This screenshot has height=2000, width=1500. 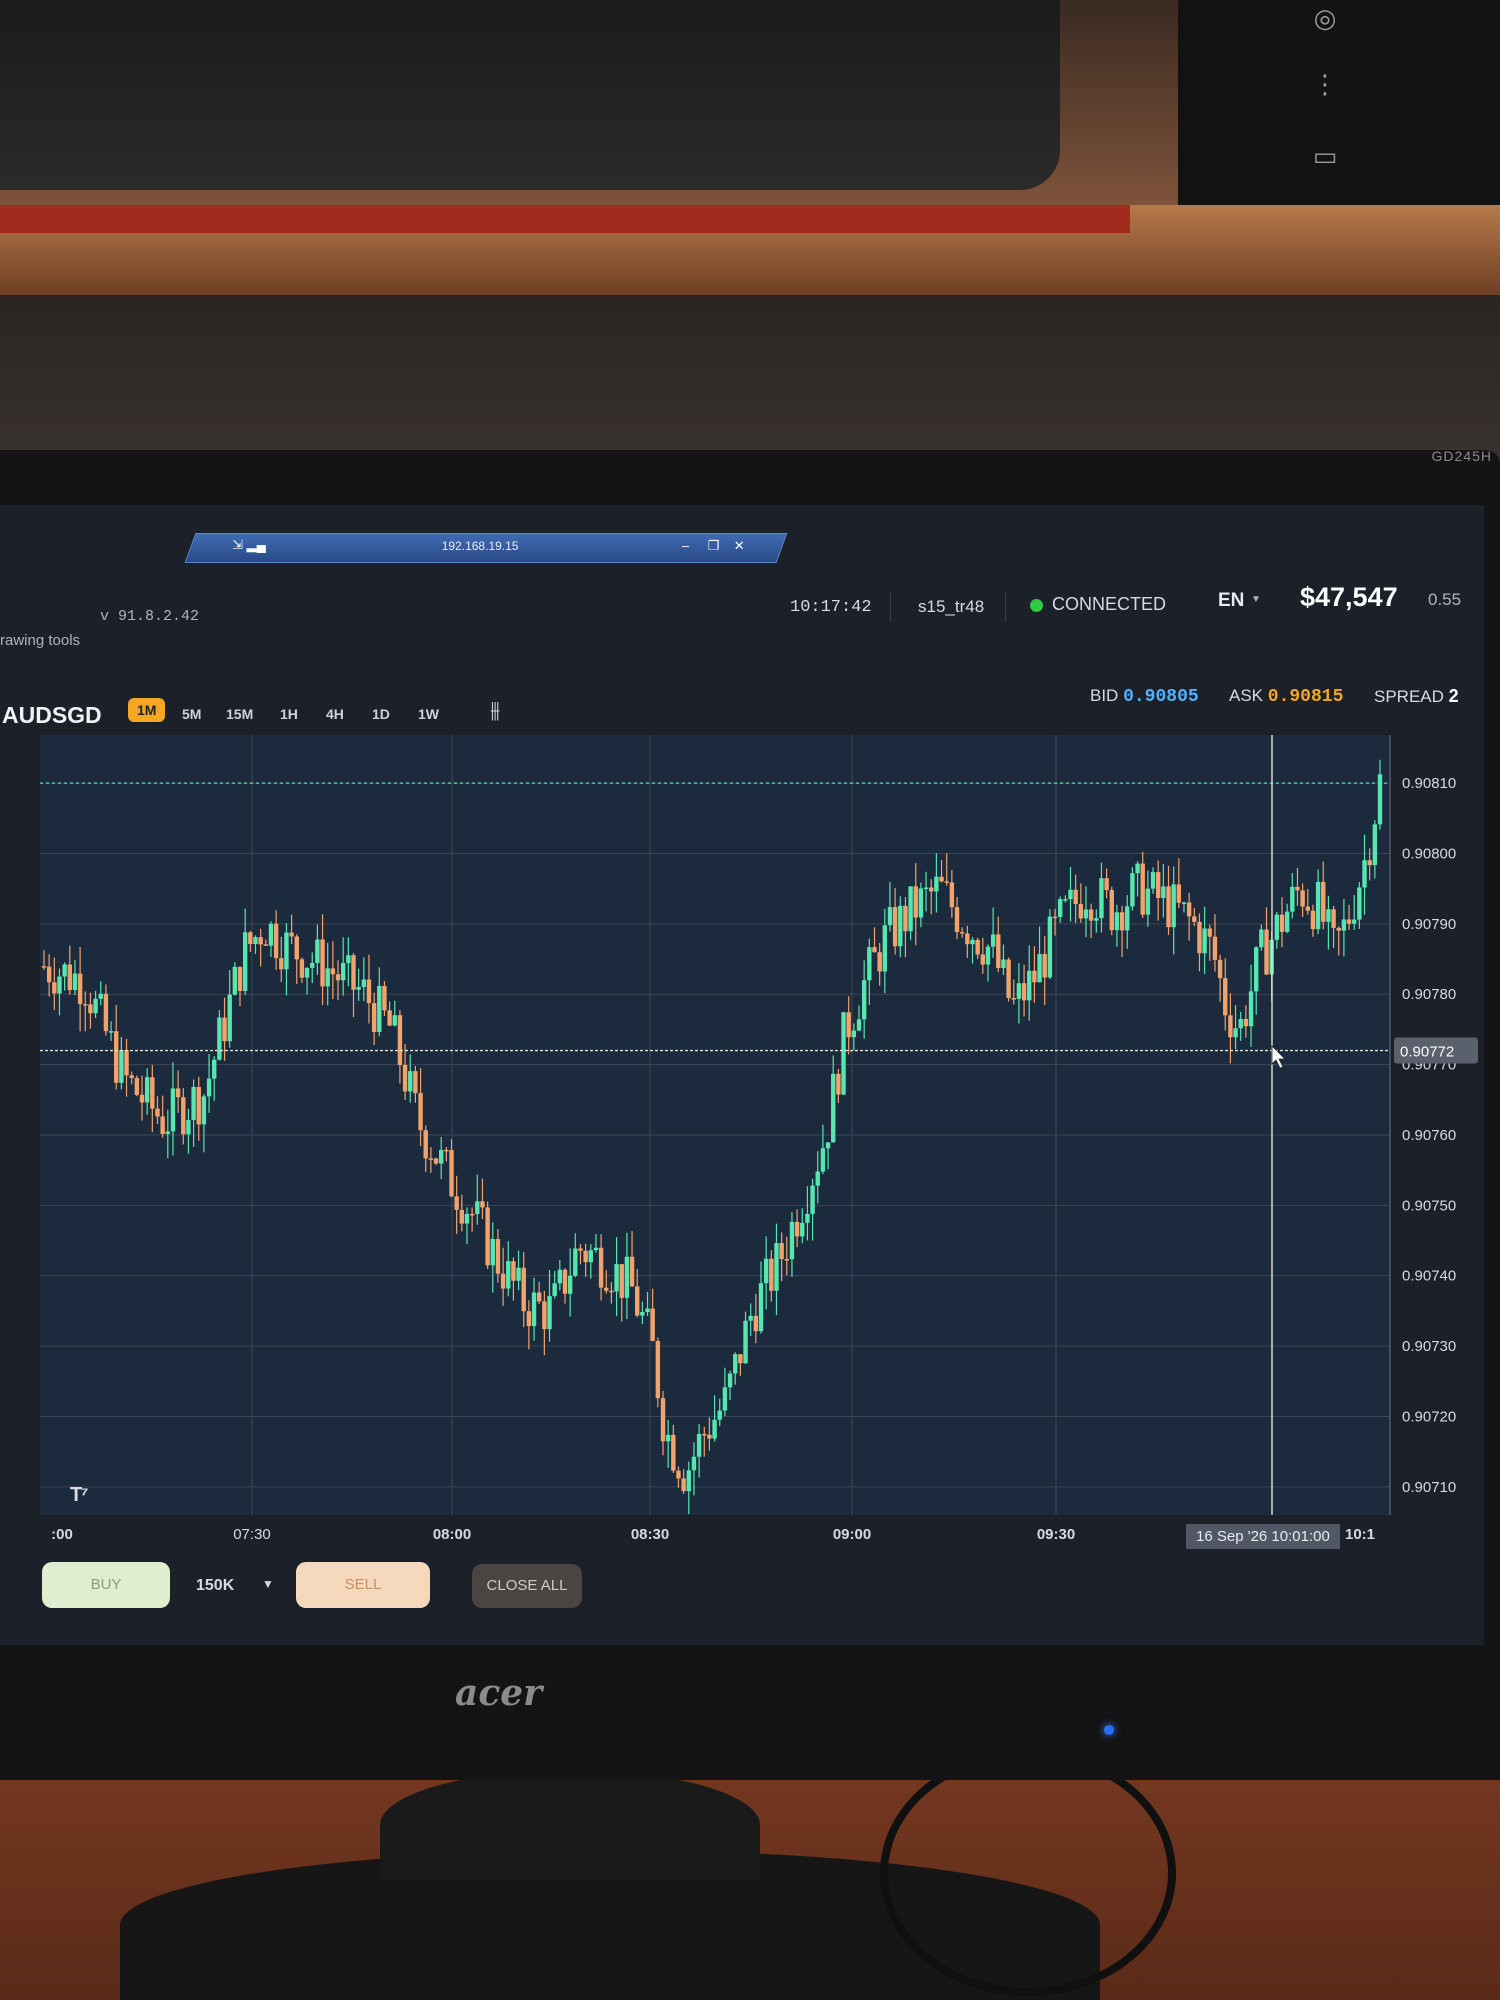 What do you see at coordinates (381, 714) in the screenshot?
I see `timeframe-1d: 1D` at bounding box center [381, 714].